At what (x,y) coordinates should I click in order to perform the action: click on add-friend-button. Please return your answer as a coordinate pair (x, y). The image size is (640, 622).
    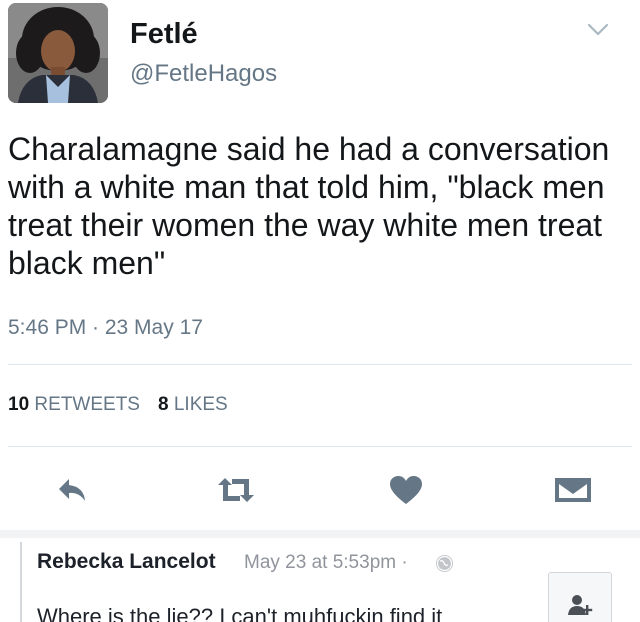
    Looking at the image, I should click on (580, 597).